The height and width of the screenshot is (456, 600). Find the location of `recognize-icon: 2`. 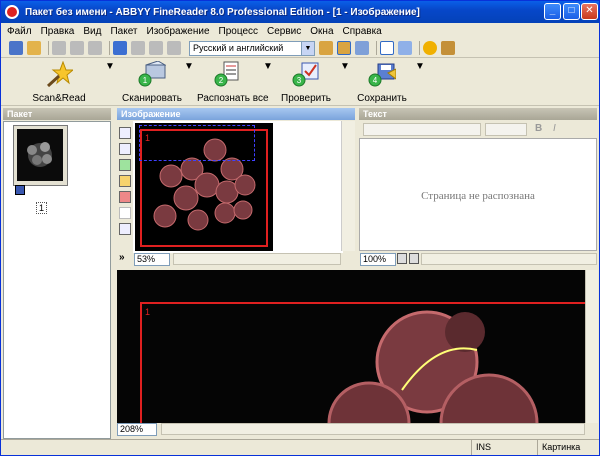

recognize-icon: 2 is located at coordinates (226, 74).